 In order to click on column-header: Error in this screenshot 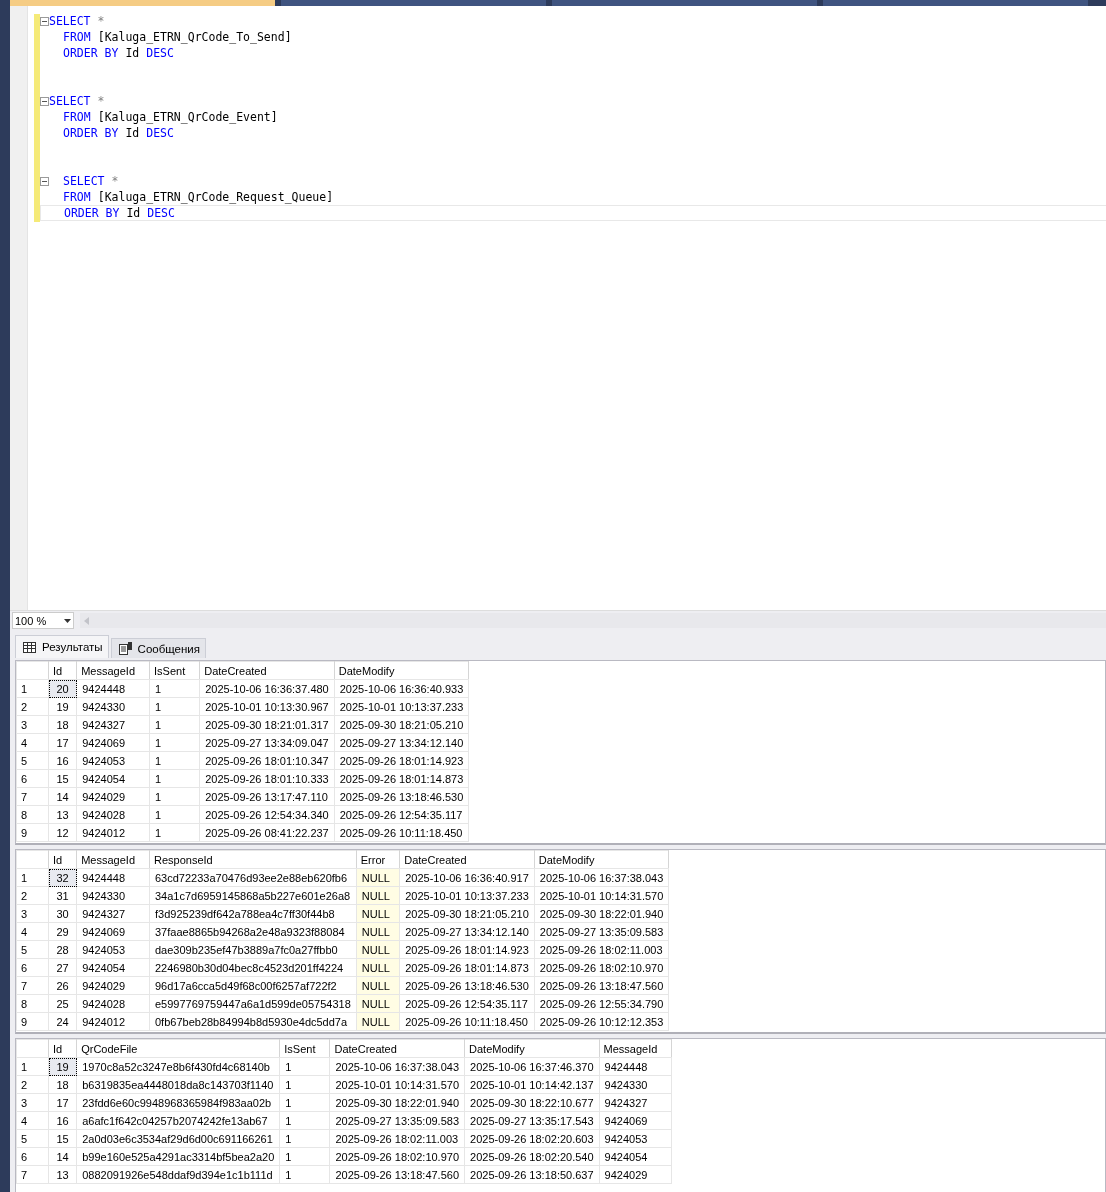, I will do `click(378, 859)`.